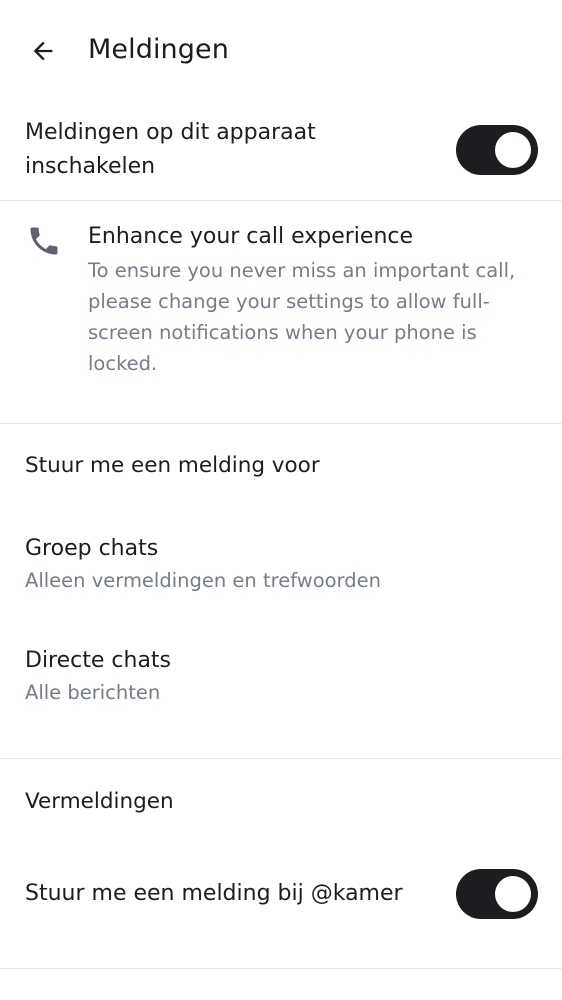  I want to click on list-item-subtitle: Alle berichten, so click(93, 692).